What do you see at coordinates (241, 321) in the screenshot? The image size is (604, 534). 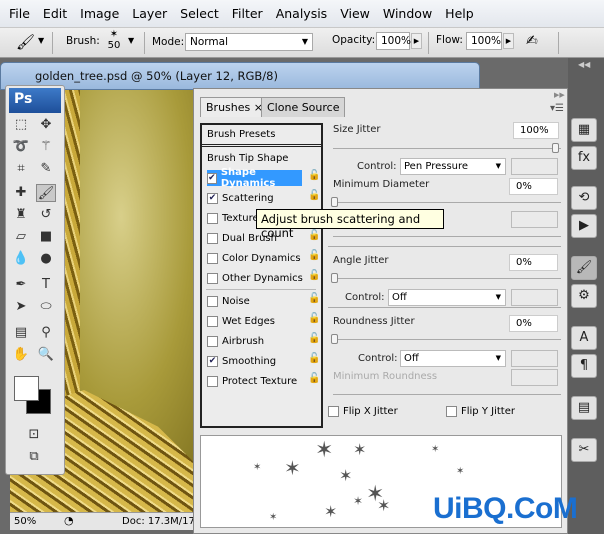 I see `list-item-wet-edges: Wet Edges` at bounding box center [241, 321].